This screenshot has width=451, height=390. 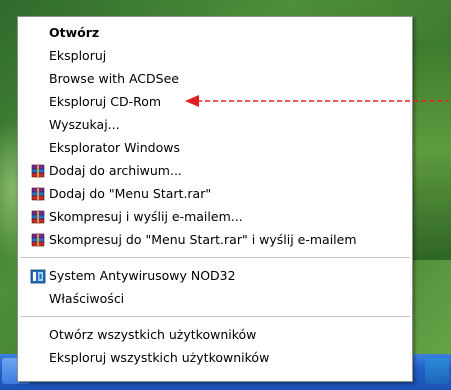 I want to click on nod32-icon, so click(x=38, y=276).